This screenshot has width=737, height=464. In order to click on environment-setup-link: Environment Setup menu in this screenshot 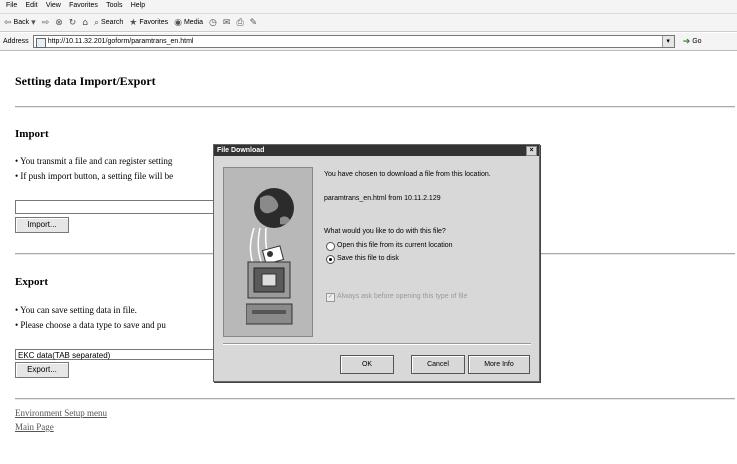, I will do `click(61, 413)`.